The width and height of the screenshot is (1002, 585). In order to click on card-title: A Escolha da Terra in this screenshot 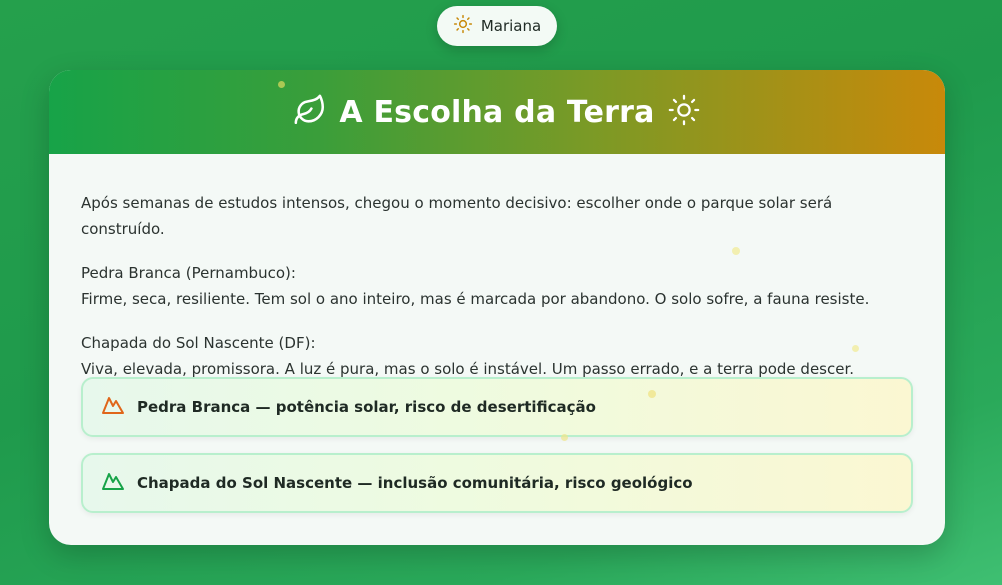, I will do `click(497, 112)`.